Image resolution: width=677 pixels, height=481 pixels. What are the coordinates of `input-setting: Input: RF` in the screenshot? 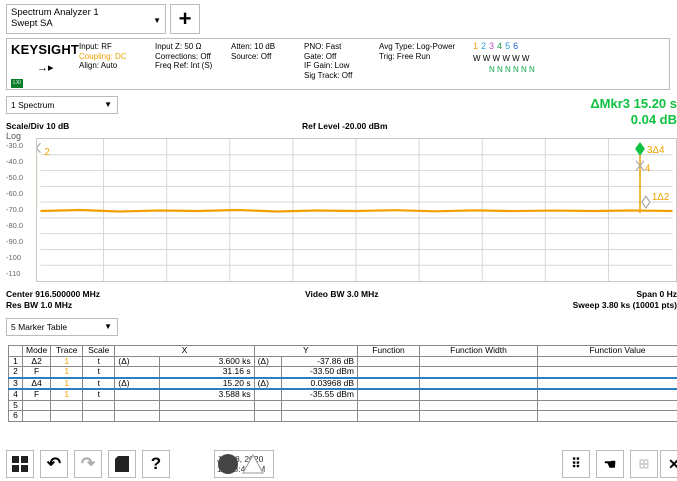 It's located at (103, 47).